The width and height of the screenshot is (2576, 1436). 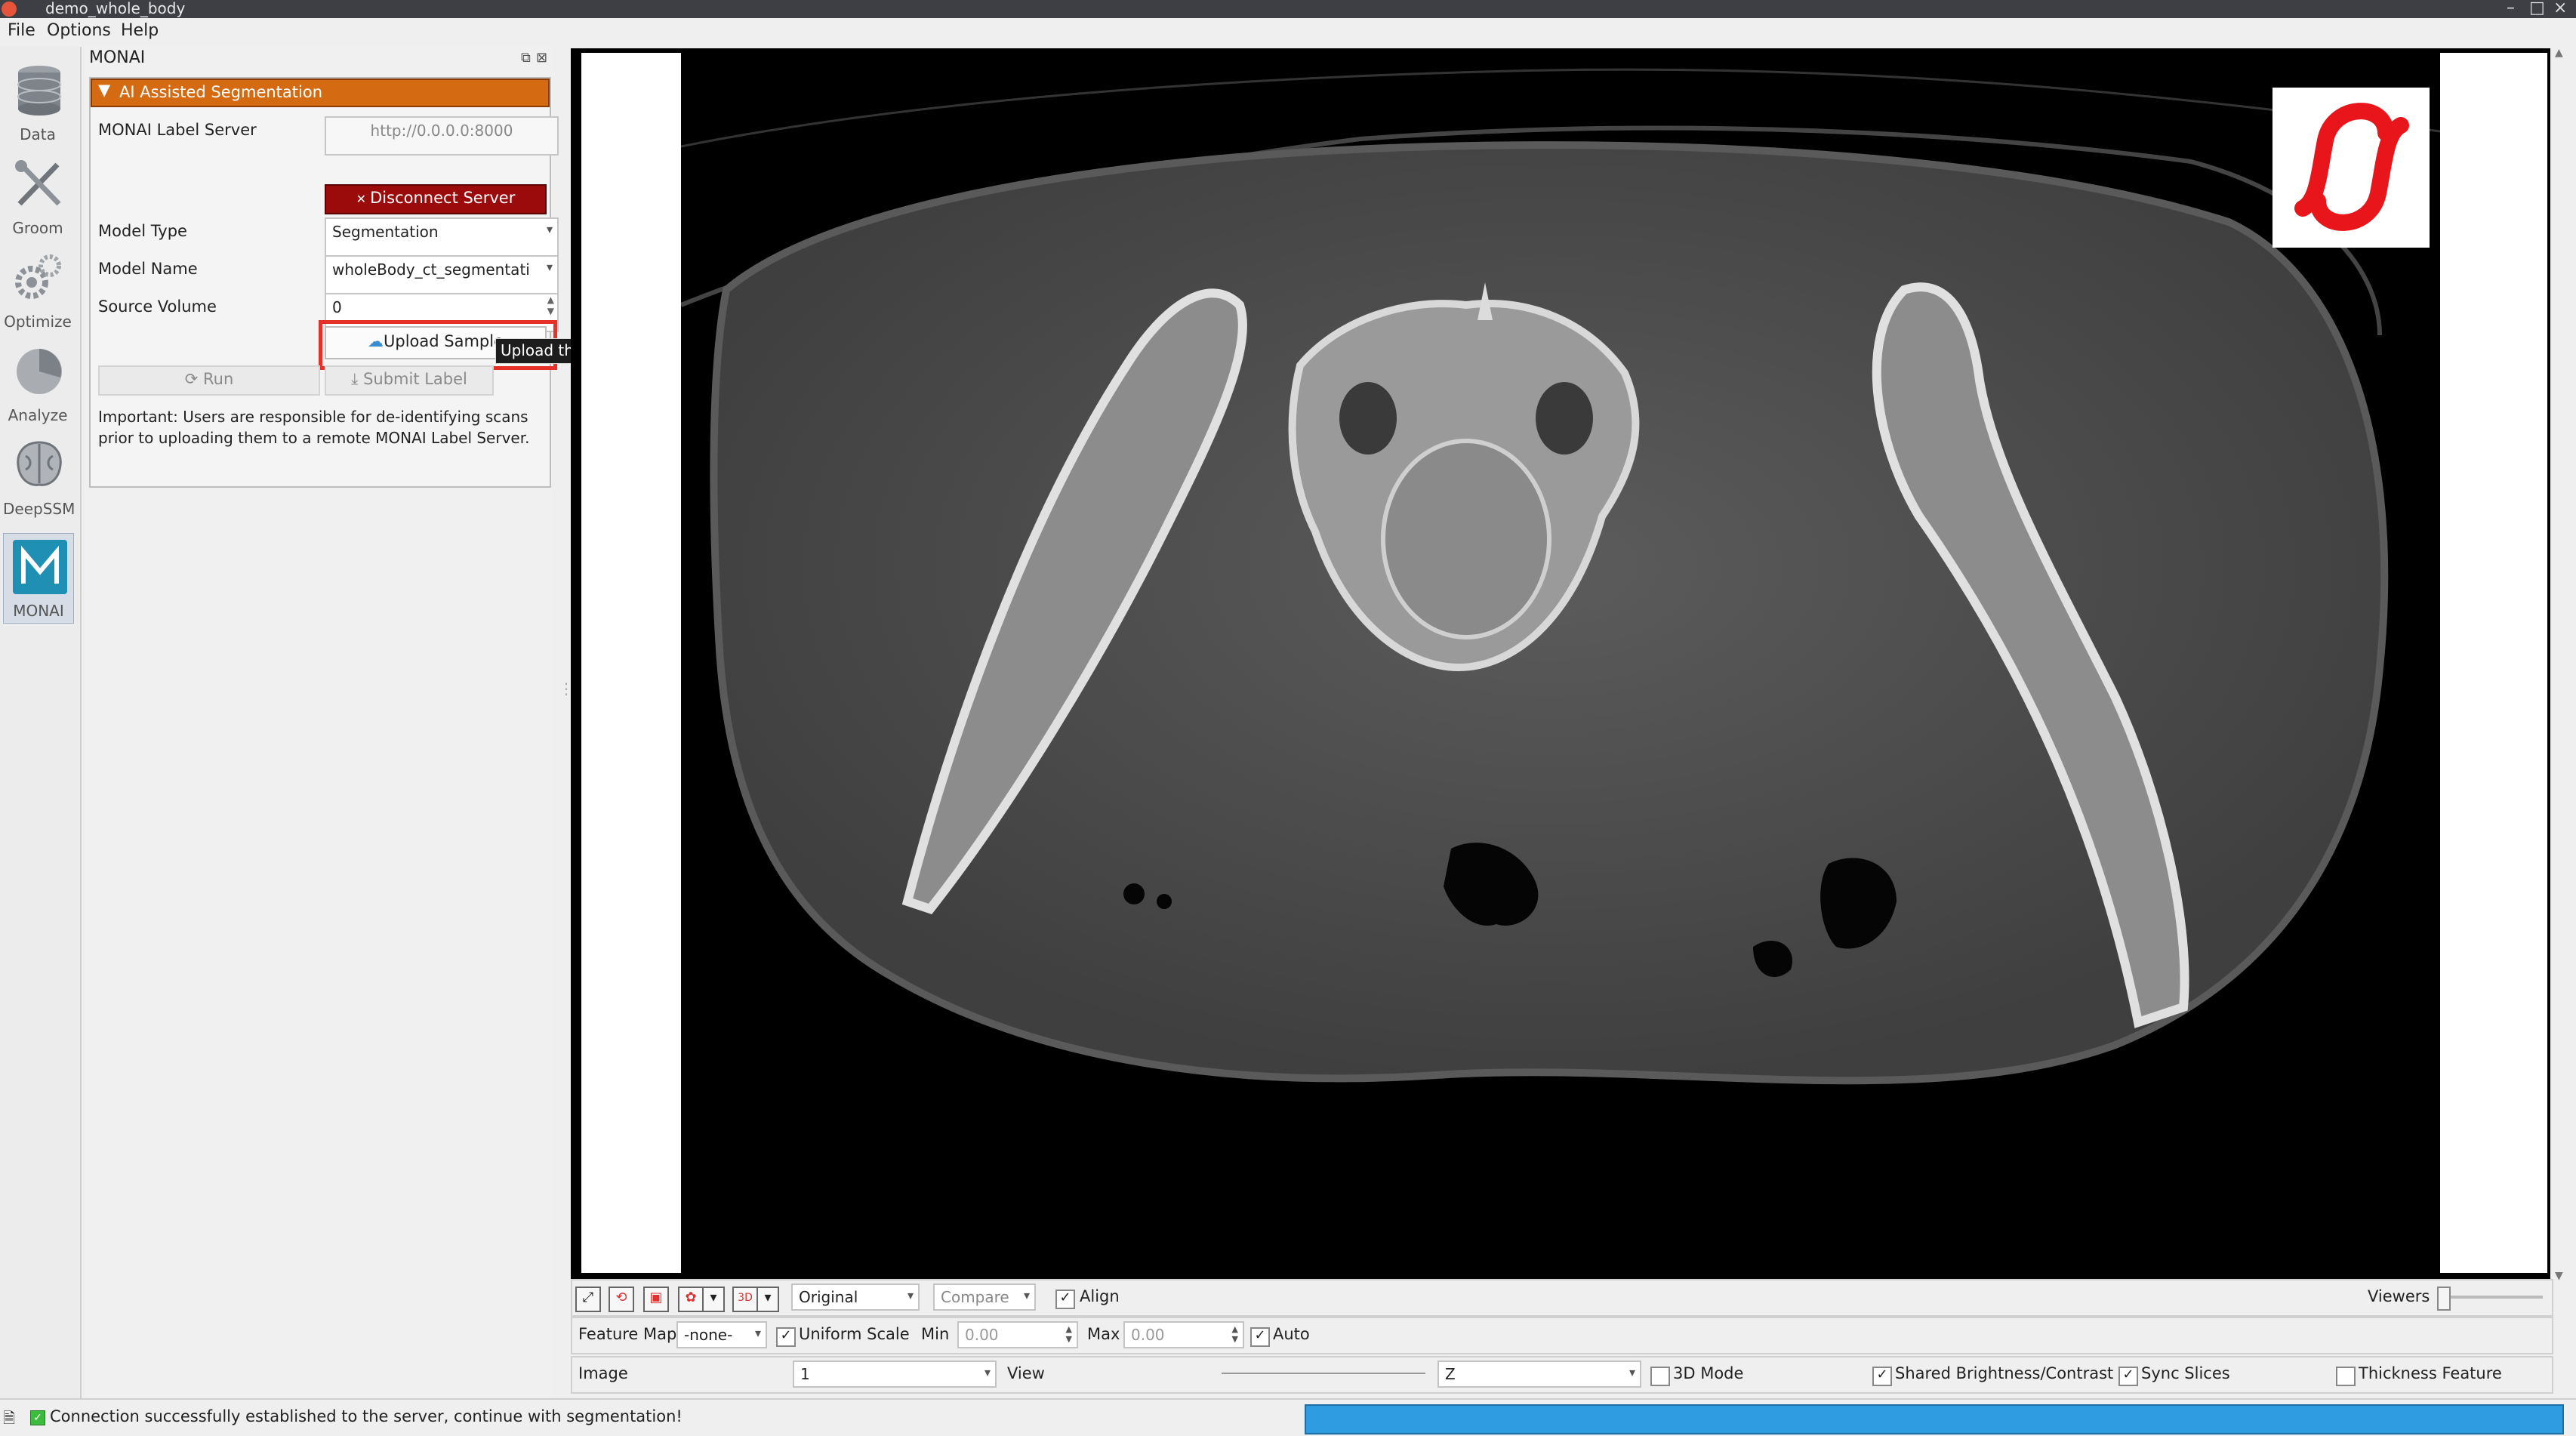 I want to click on glyph-icon: ✿, so click(x=691, y=1299).